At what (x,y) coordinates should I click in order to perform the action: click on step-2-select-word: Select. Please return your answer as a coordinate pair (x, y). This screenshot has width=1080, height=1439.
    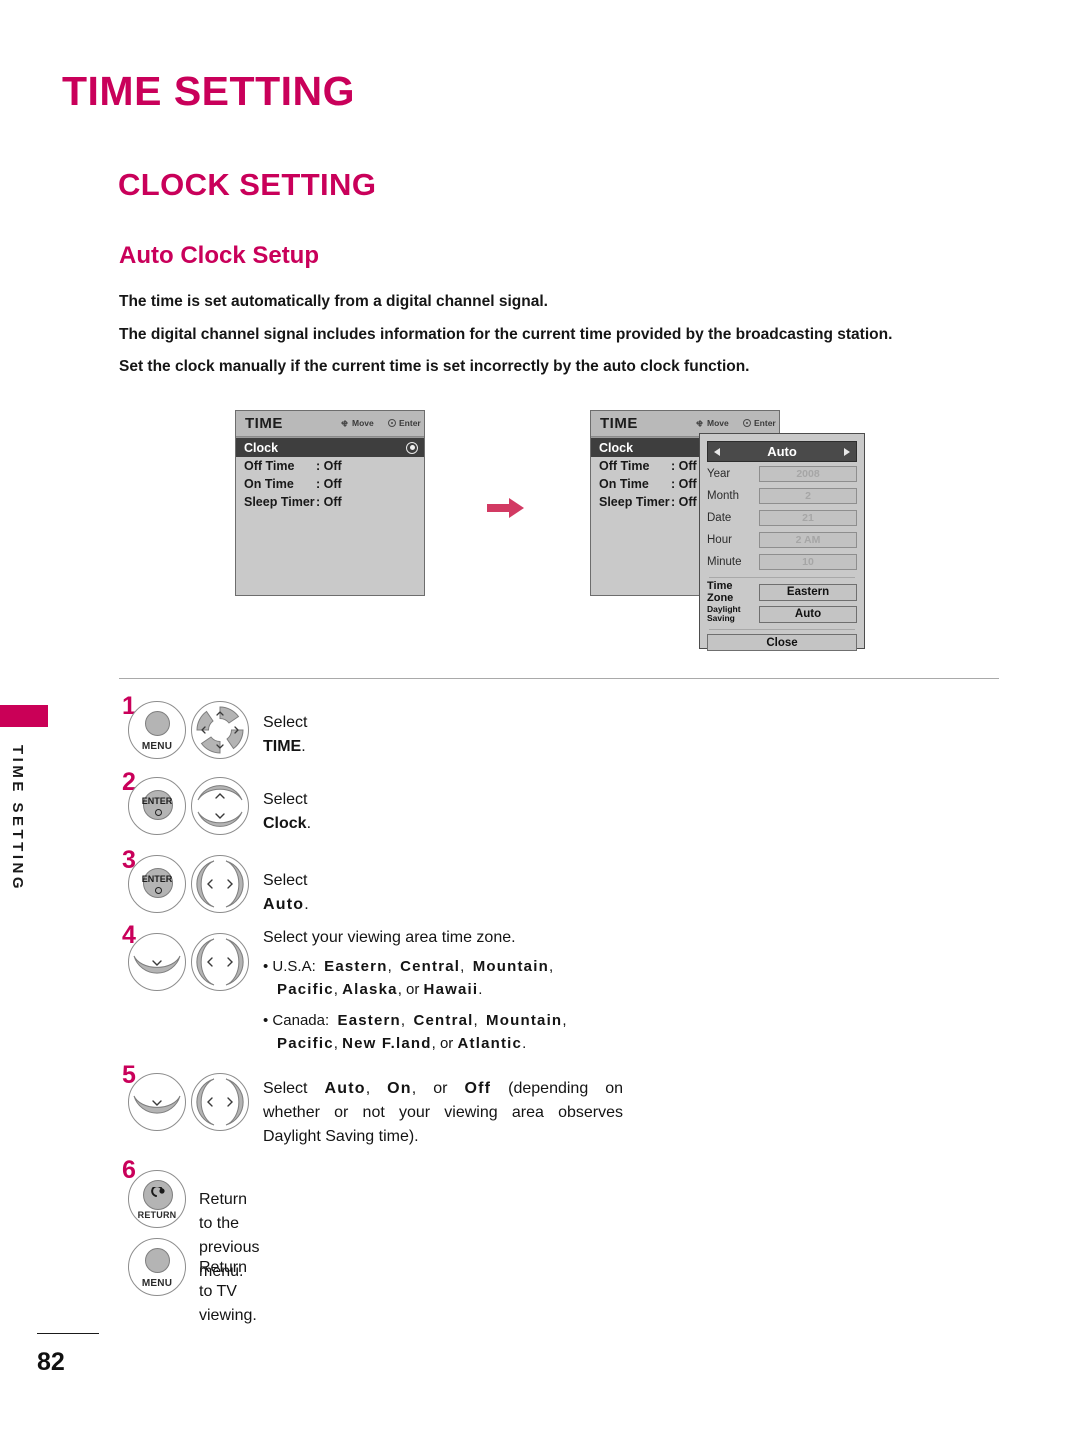
    Looking at the image, I should click on (285, 799).